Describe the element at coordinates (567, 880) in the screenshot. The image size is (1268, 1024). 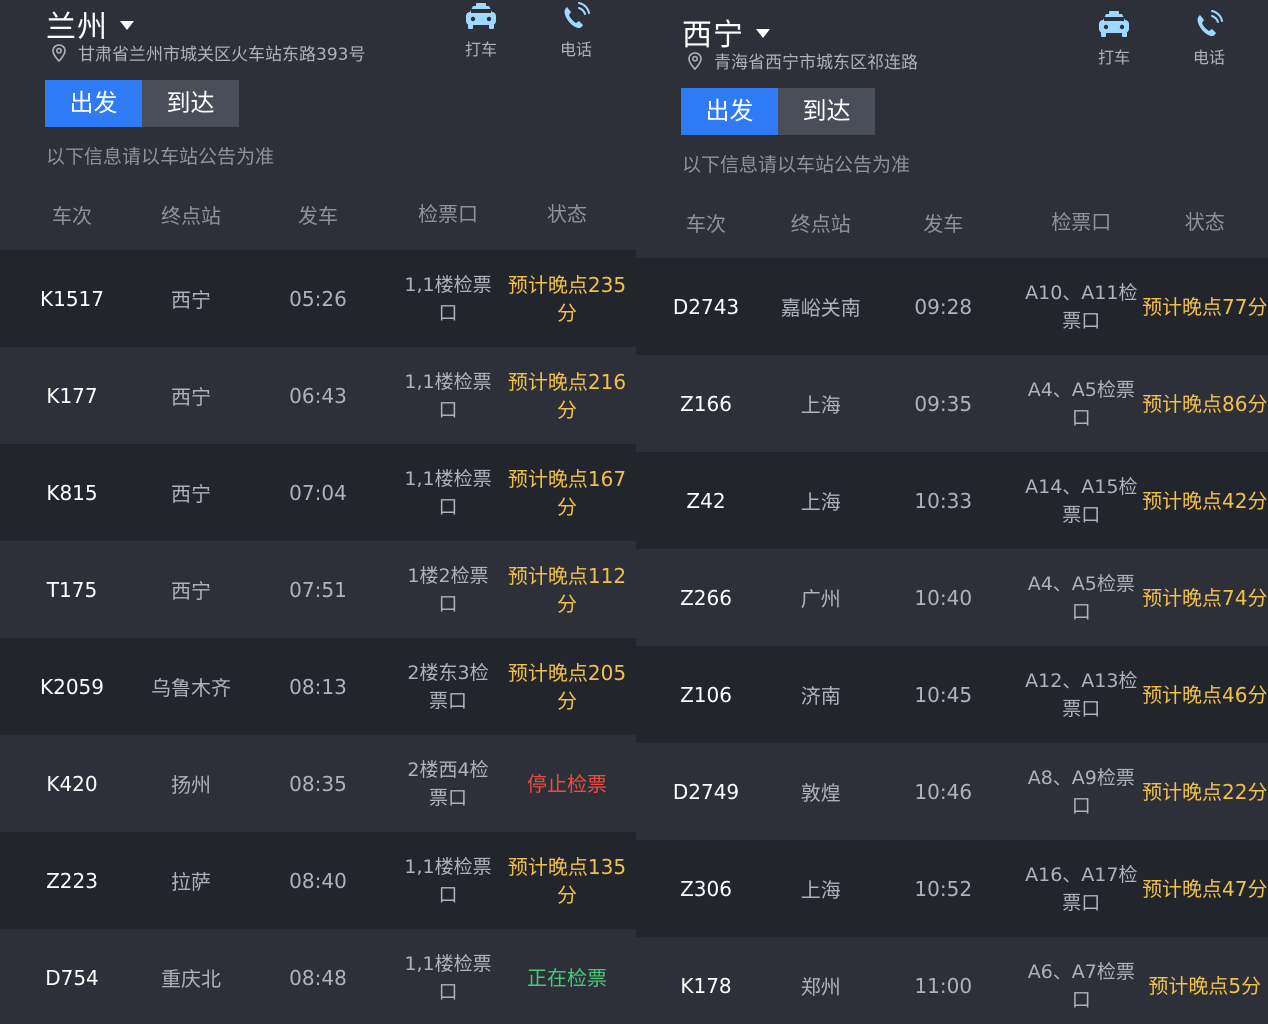
I see `train-status: 预计晚点135分` at that location.